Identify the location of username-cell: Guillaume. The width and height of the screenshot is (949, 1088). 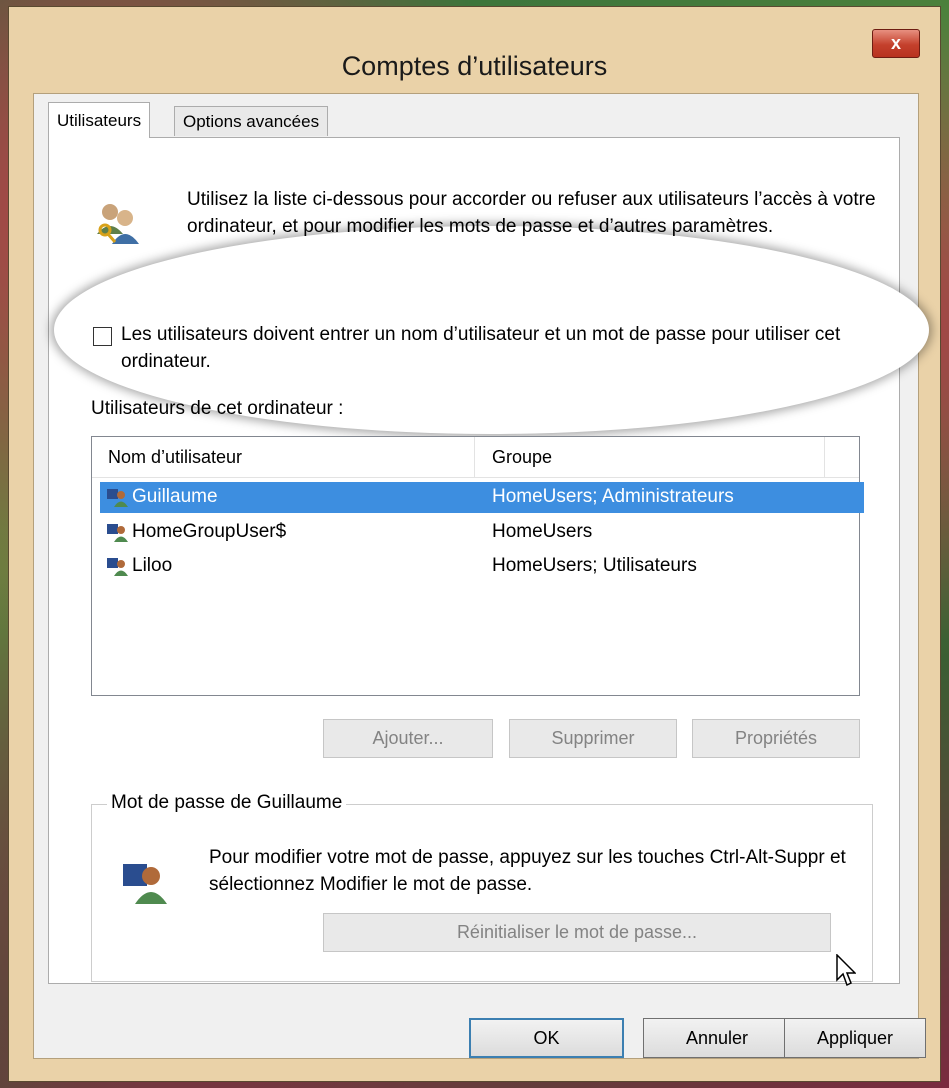
(175, 496).